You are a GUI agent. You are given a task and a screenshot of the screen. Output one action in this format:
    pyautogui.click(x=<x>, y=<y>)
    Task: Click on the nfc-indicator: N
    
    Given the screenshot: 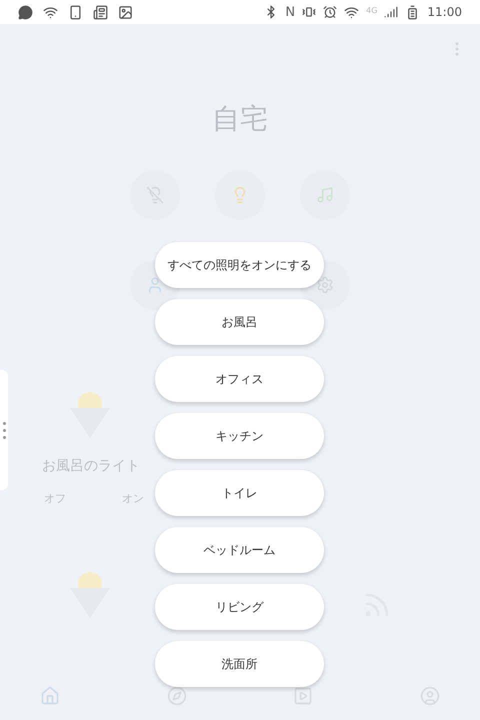 What is the action you would take?
    pyautogui.click(x=290, y=12)
    